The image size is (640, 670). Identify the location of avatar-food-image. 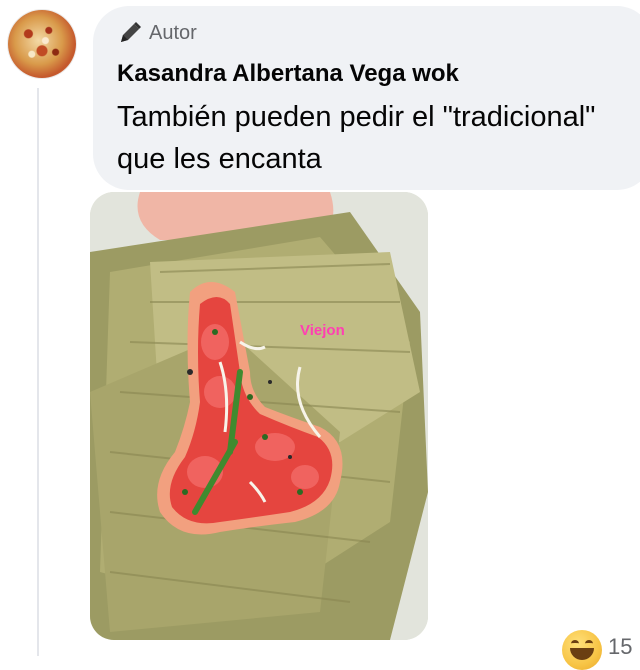
(42, 44).